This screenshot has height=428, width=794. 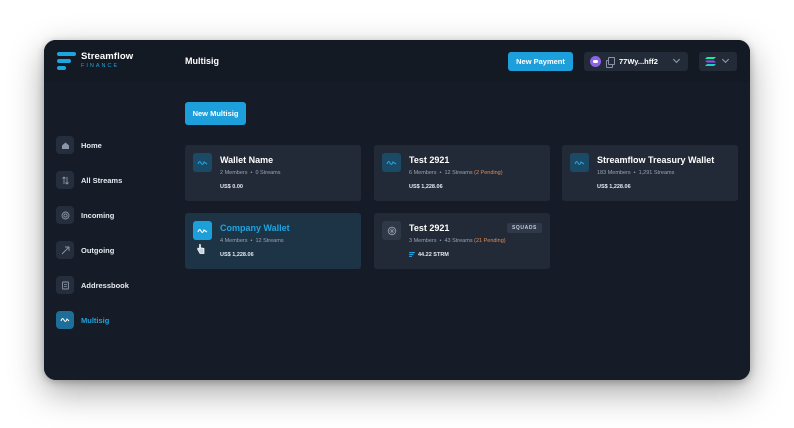 What do you see at coordinates (65, 215) in the screenshot?
I see `incoming-icon` at bounding box center [65, 215].